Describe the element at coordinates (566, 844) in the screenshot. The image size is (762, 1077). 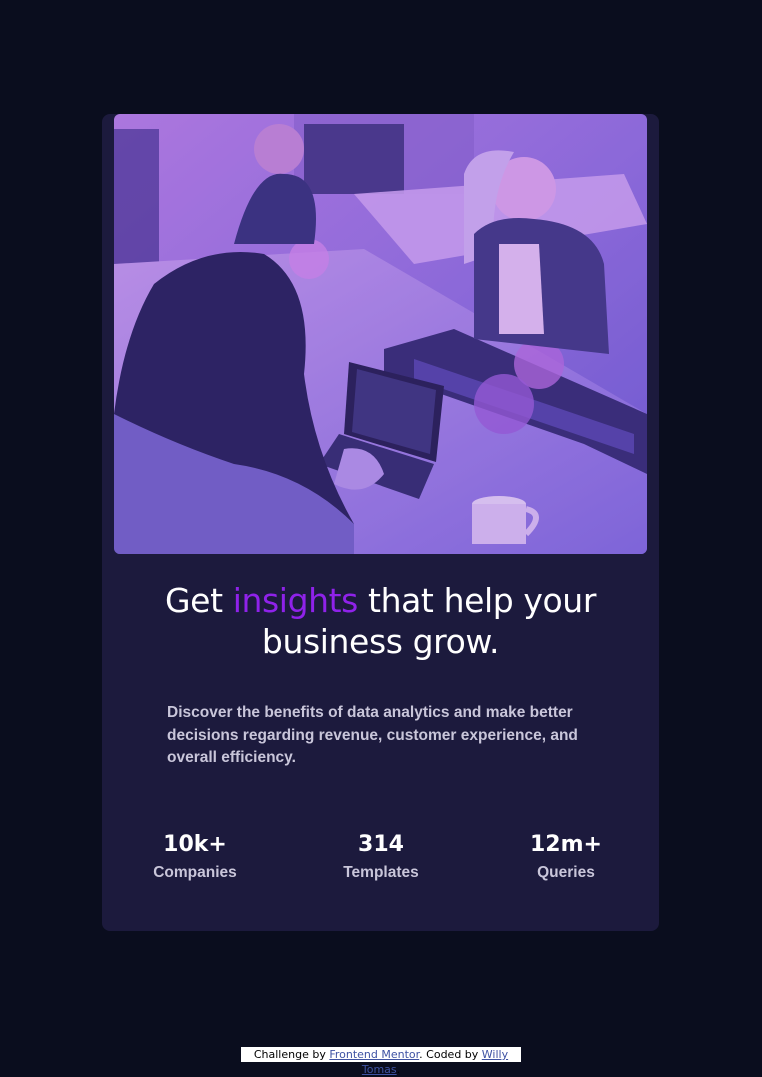
I see `stat-value: 12m+` at that location.